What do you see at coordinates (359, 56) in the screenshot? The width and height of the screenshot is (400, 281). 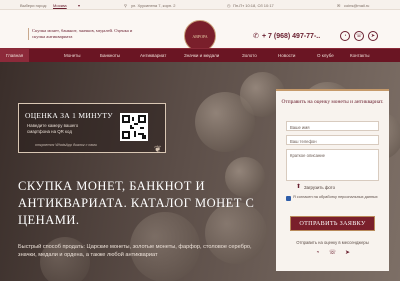 I see `nav-item-contacts: Контакты` at bounding box center [359, 56].